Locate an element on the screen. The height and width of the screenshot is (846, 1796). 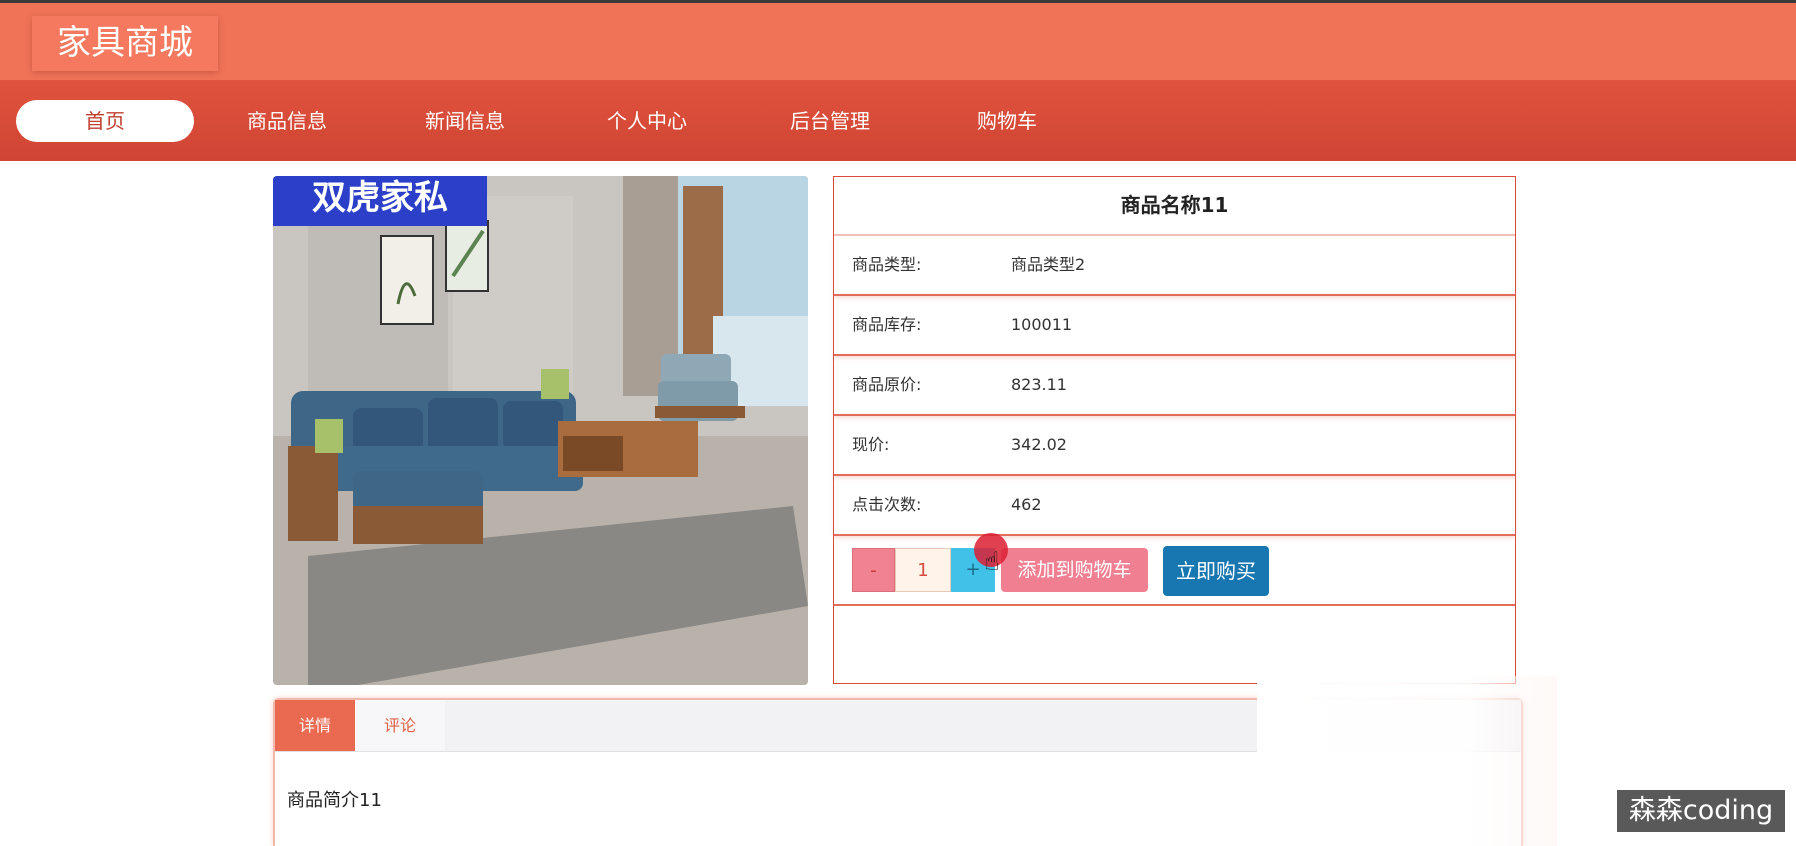
add-to-cart-button: 添加到购物车 is located at coordinates (1074, 570).